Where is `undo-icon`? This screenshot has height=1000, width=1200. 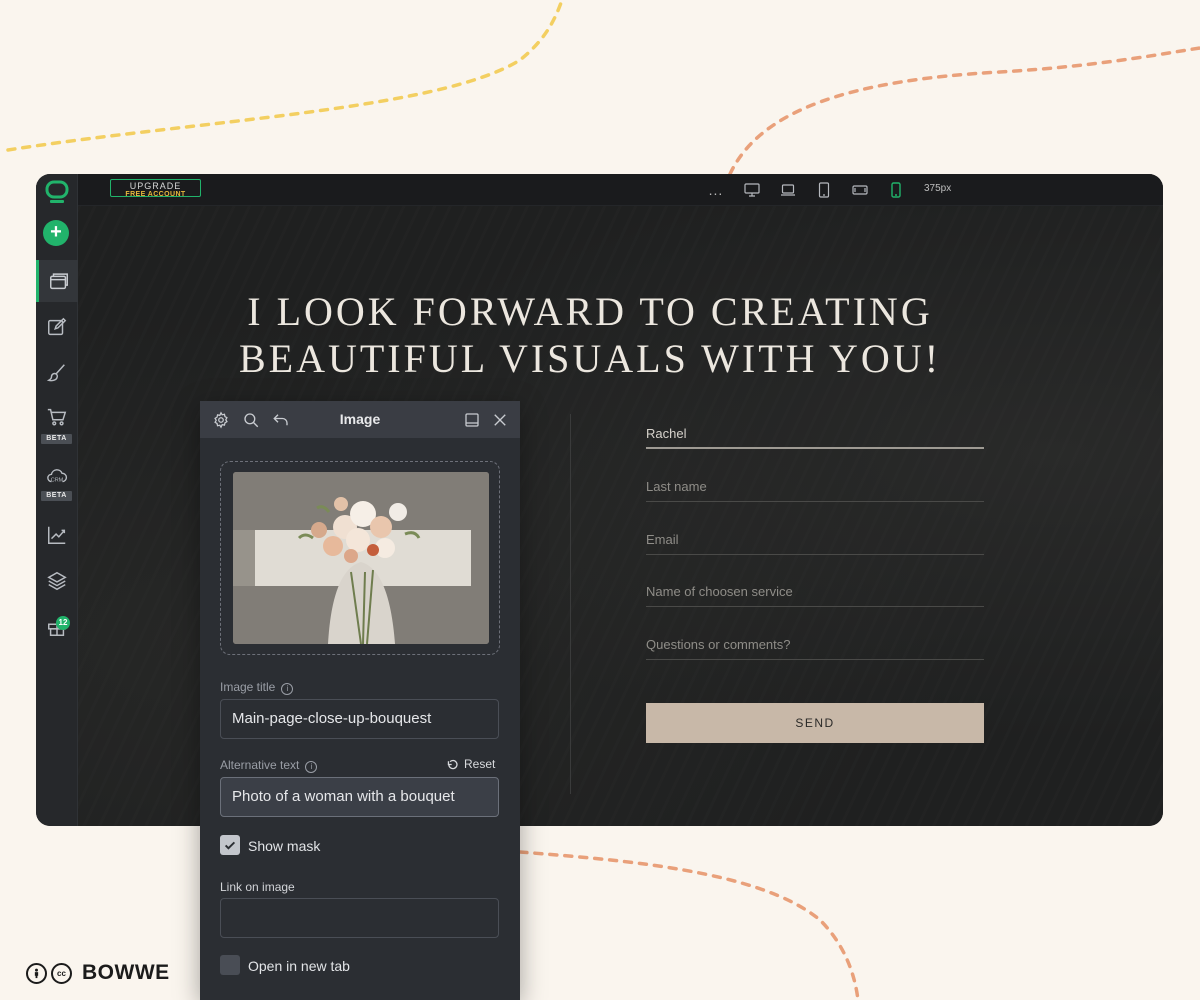
undo-icon is located at coordinates (280, 420).